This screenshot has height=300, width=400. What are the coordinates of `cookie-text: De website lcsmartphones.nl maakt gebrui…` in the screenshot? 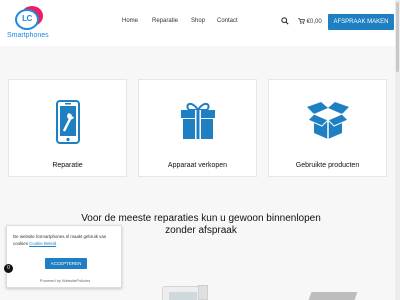 It's located at (60, 240).